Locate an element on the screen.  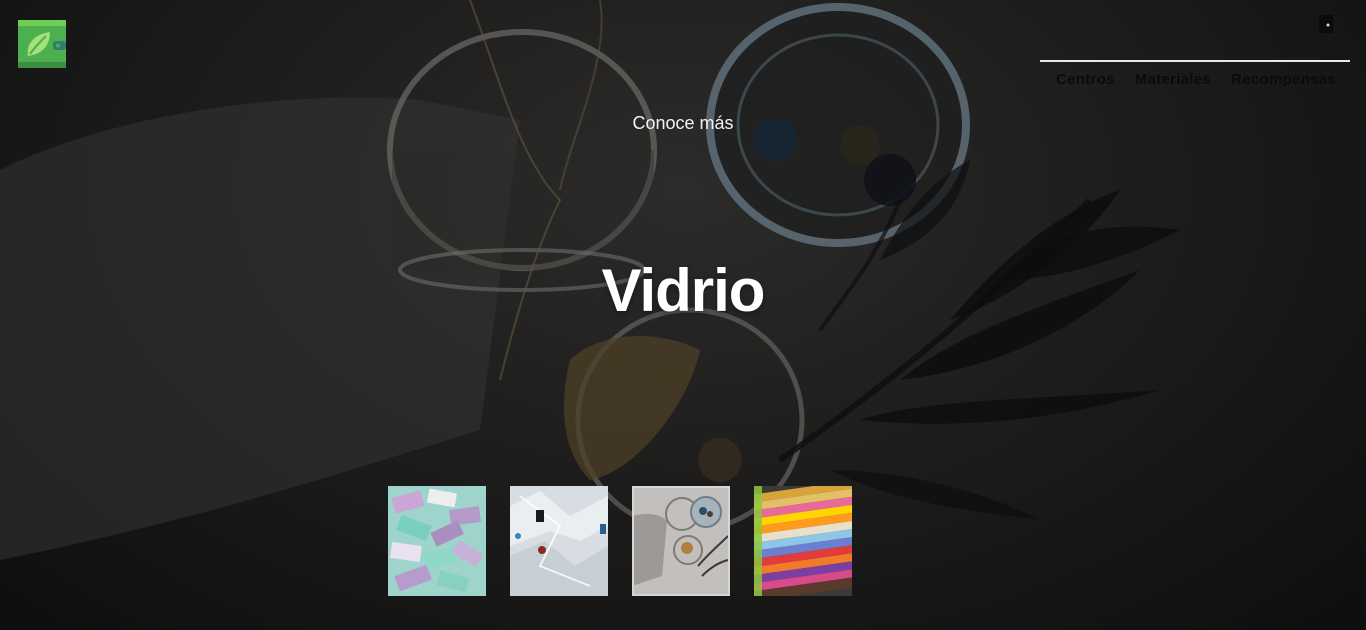
textile-thumbnail is located at coordinates (803, 541).